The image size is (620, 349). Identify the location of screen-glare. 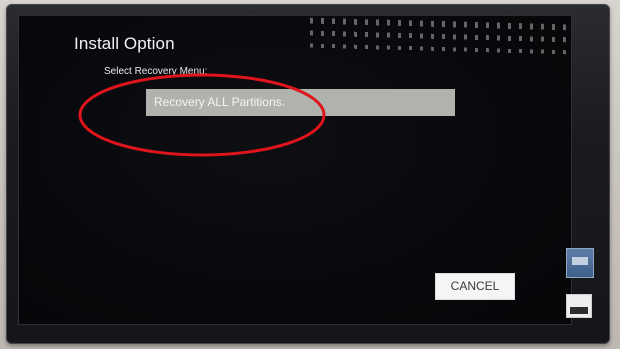
(441, 41).